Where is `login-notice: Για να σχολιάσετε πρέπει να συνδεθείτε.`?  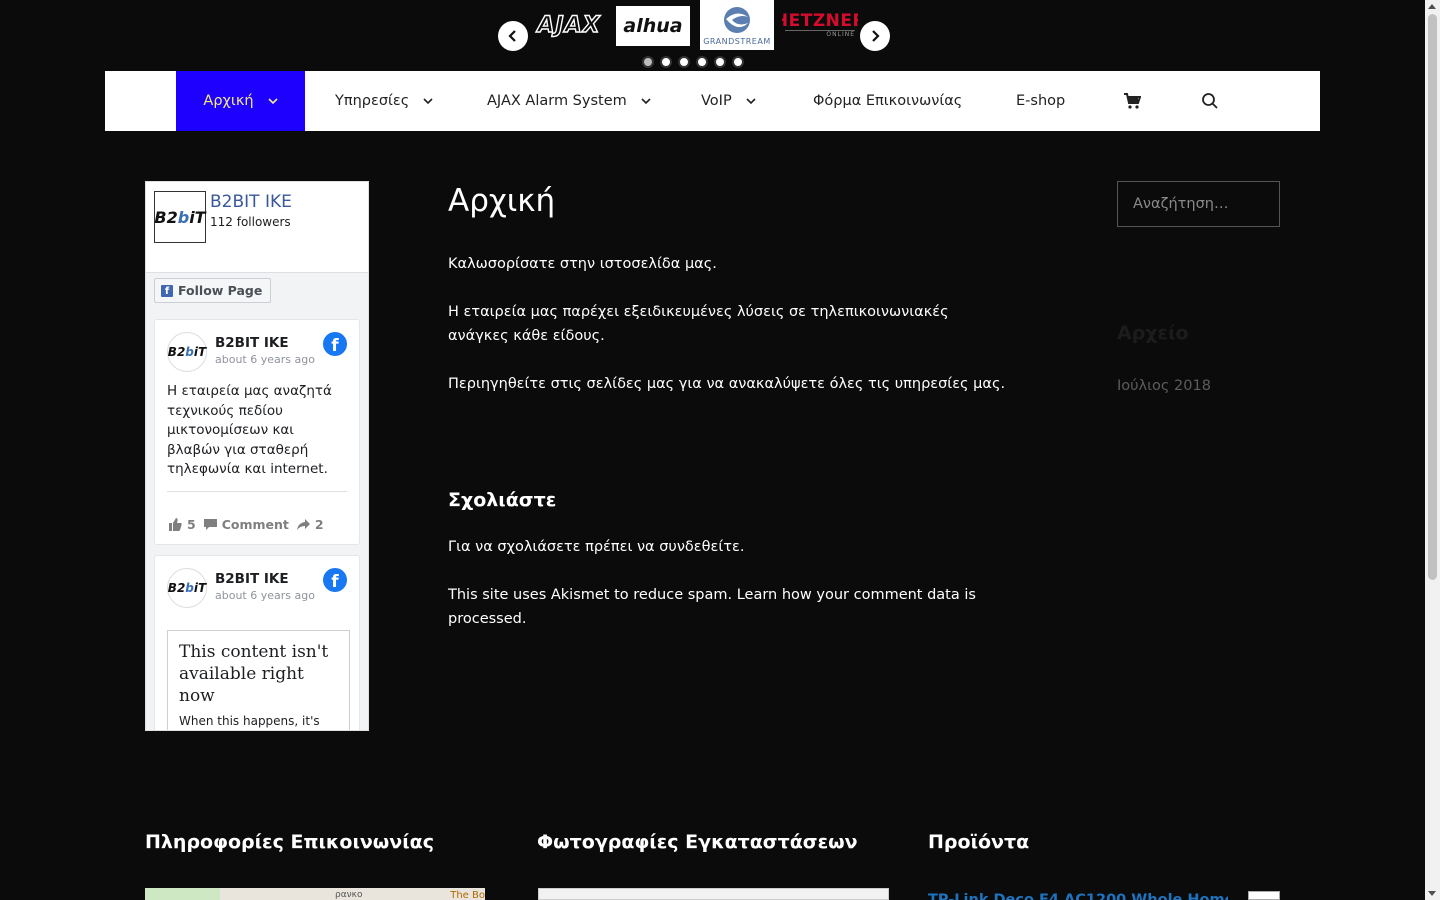 login-notice: Για να σχολιάσετε πρέπει να συνδεθείτε. is located at coordinates (596, 547).